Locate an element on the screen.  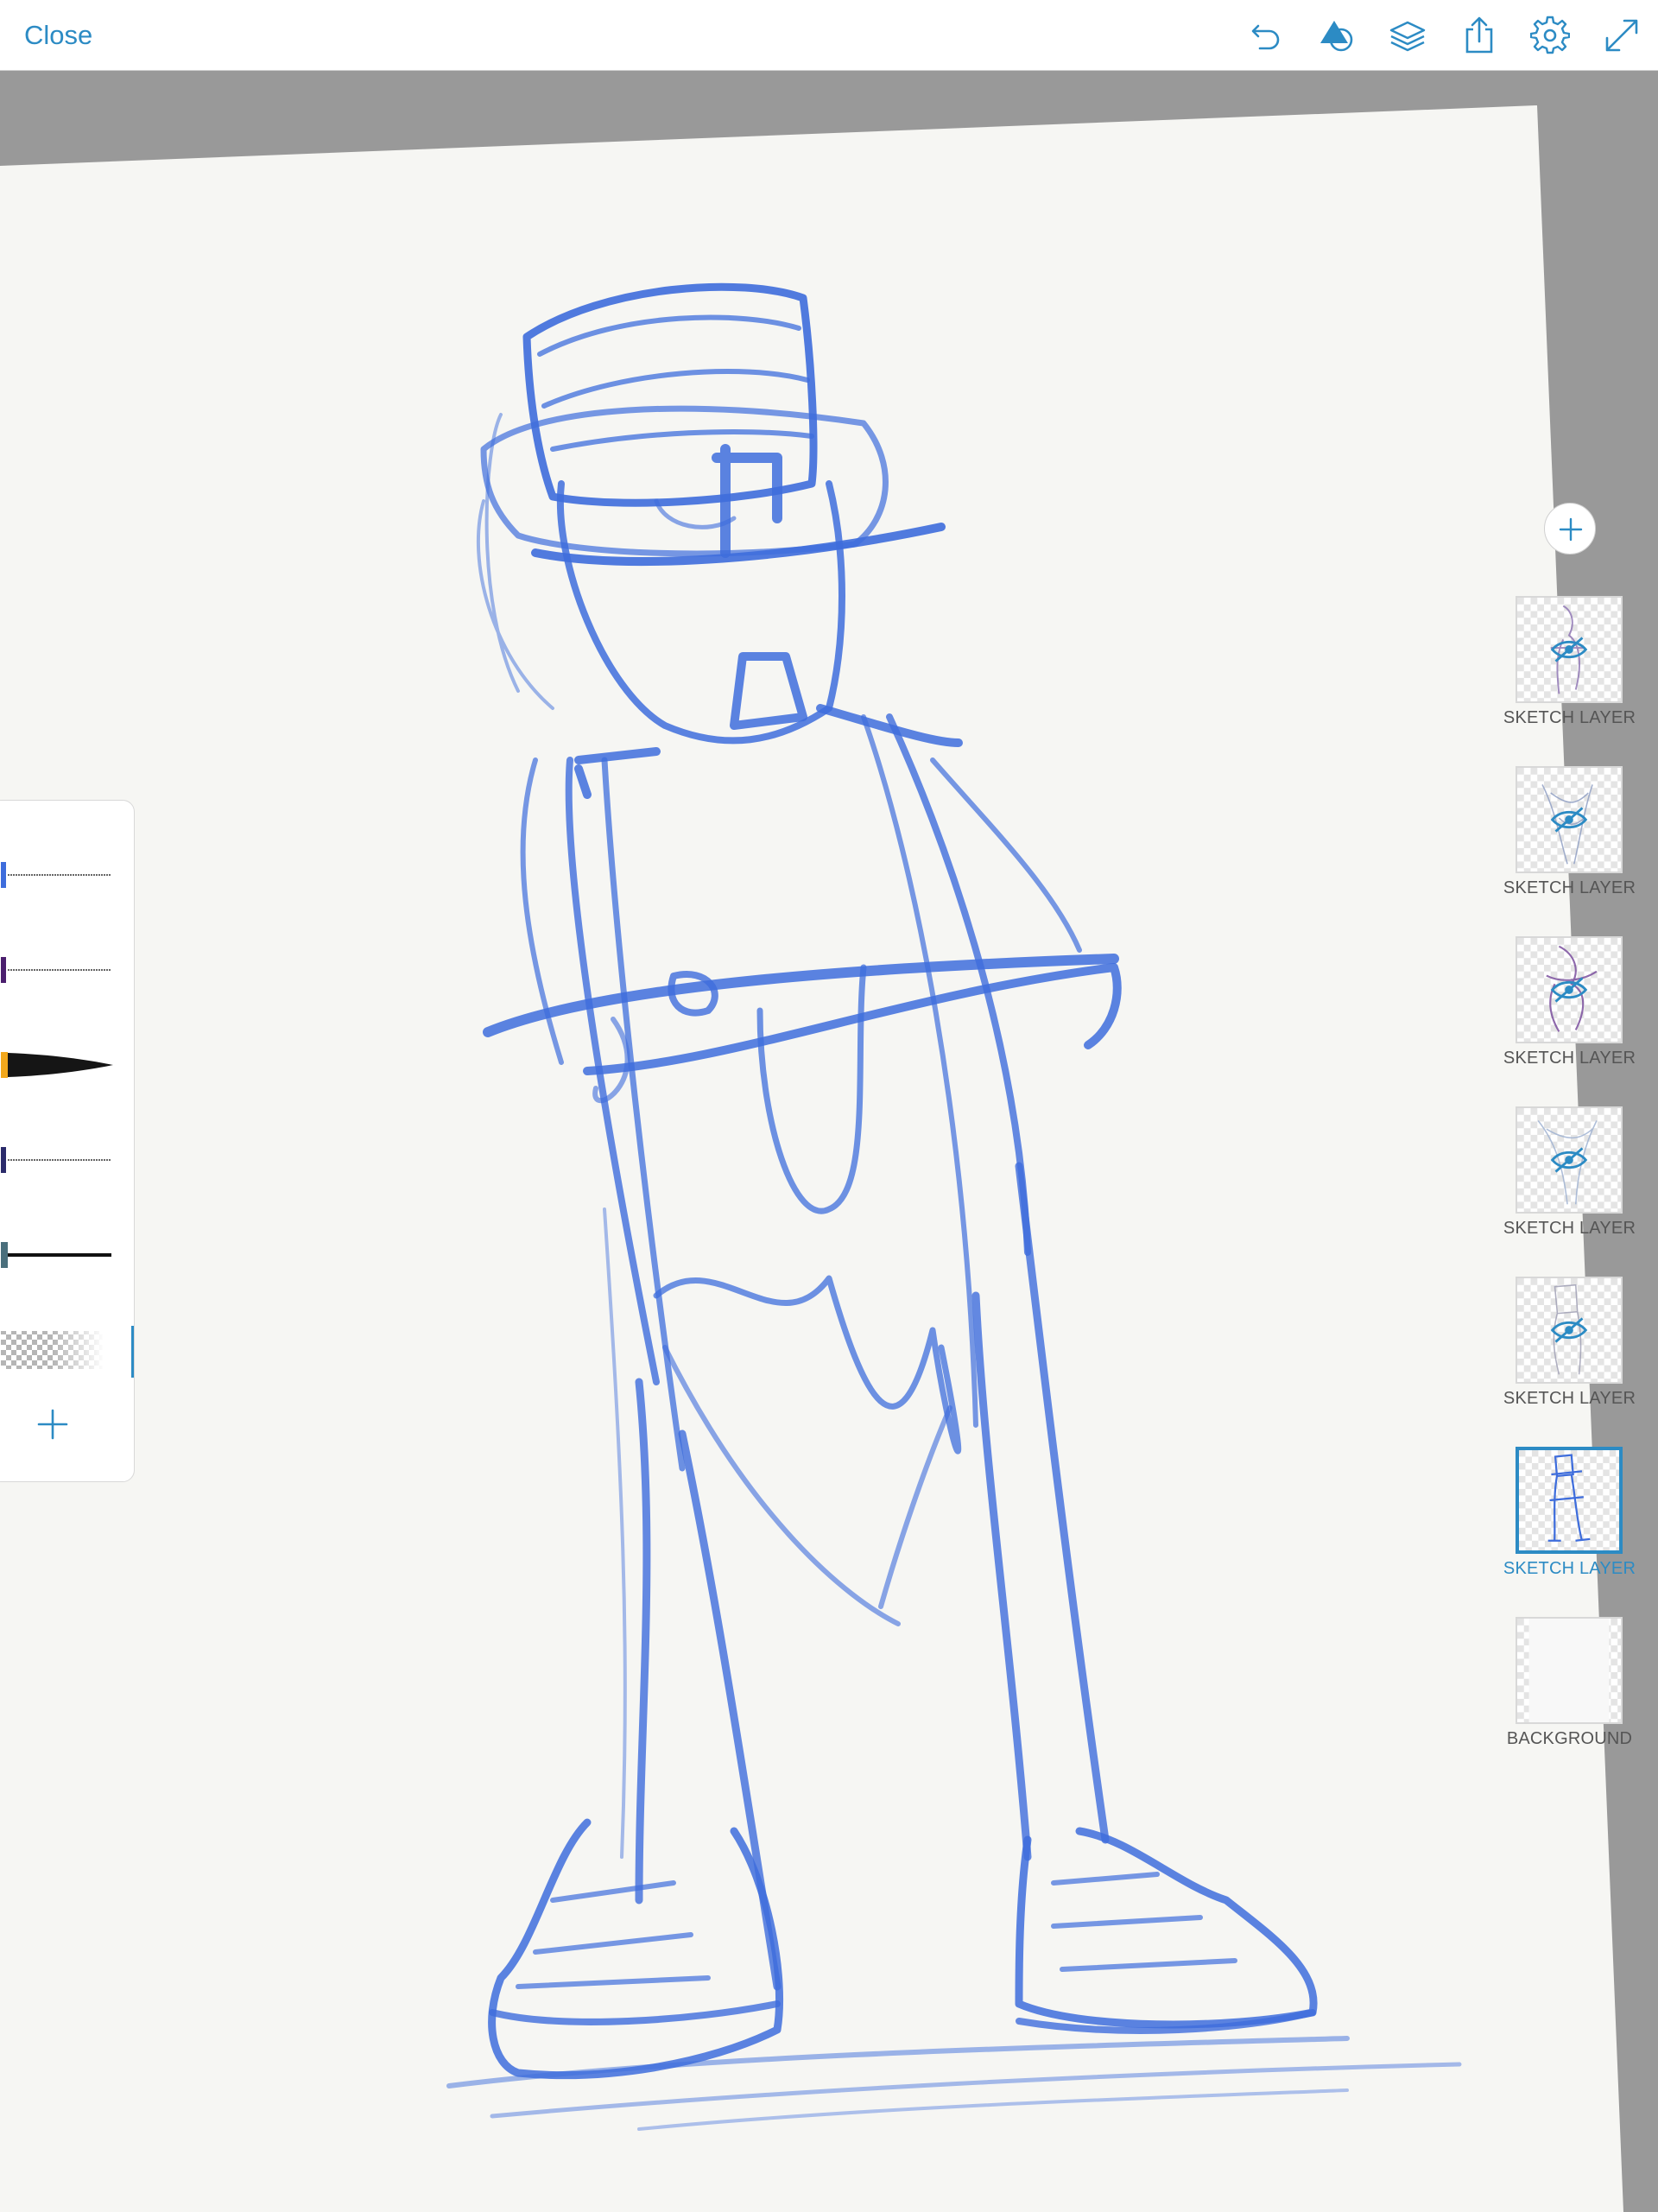
add-layer-button is located at coordinates (1570, 529).